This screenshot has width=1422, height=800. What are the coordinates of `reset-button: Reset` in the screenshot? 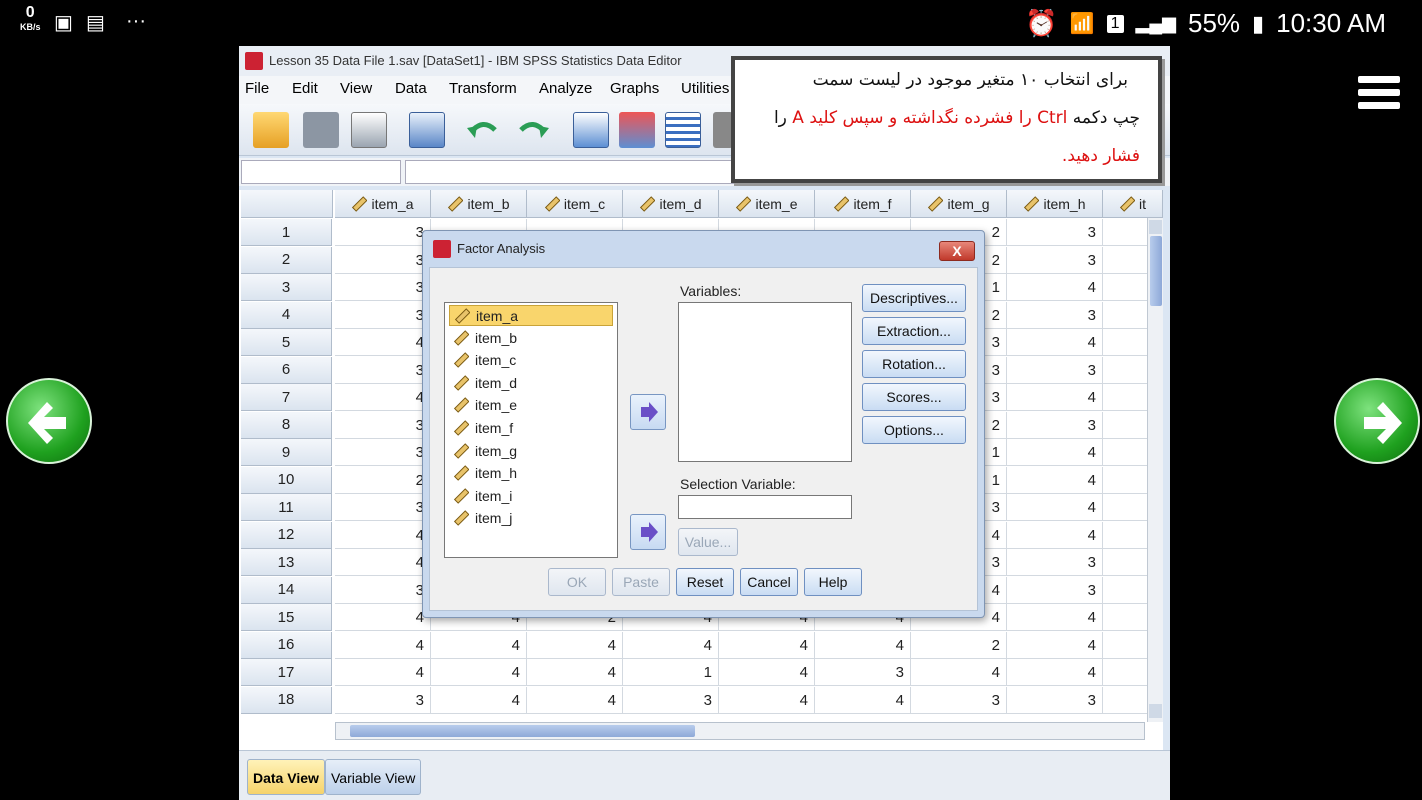 It's located at (705, 582).